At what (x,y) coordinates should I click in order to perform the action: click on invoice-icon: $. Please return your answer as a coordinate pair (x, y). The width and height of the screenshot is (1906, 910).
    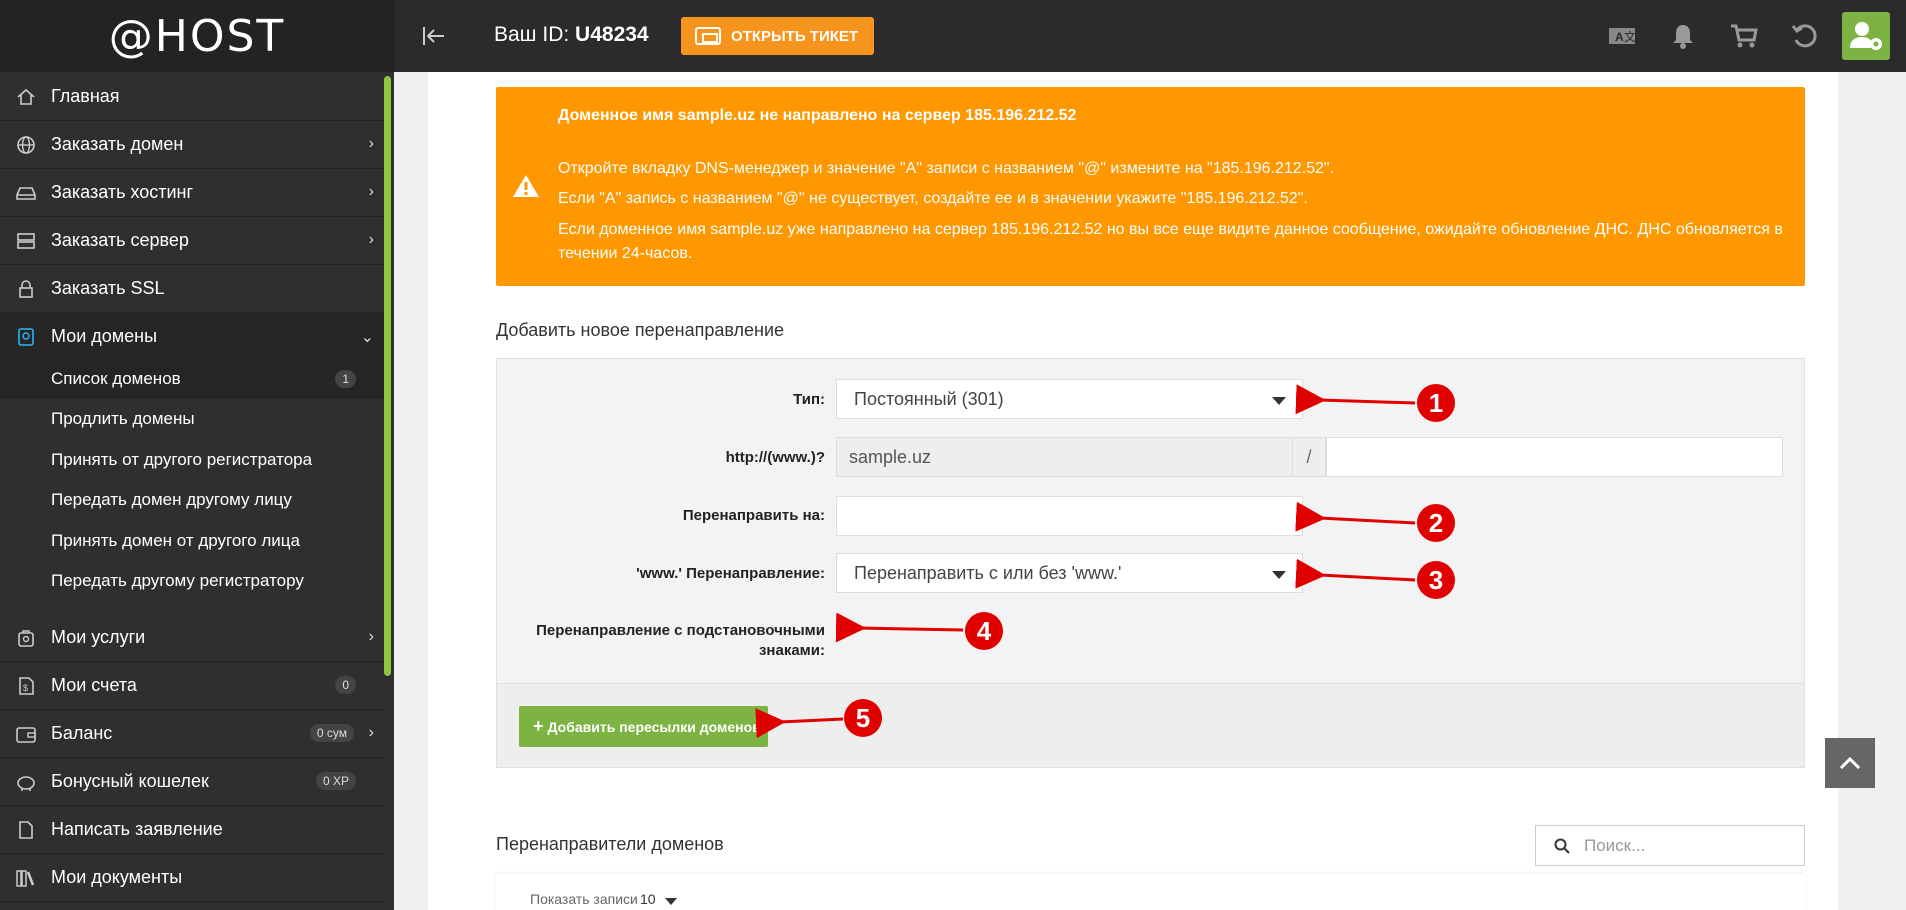
    Looking at the image, I should click on (26, 686).